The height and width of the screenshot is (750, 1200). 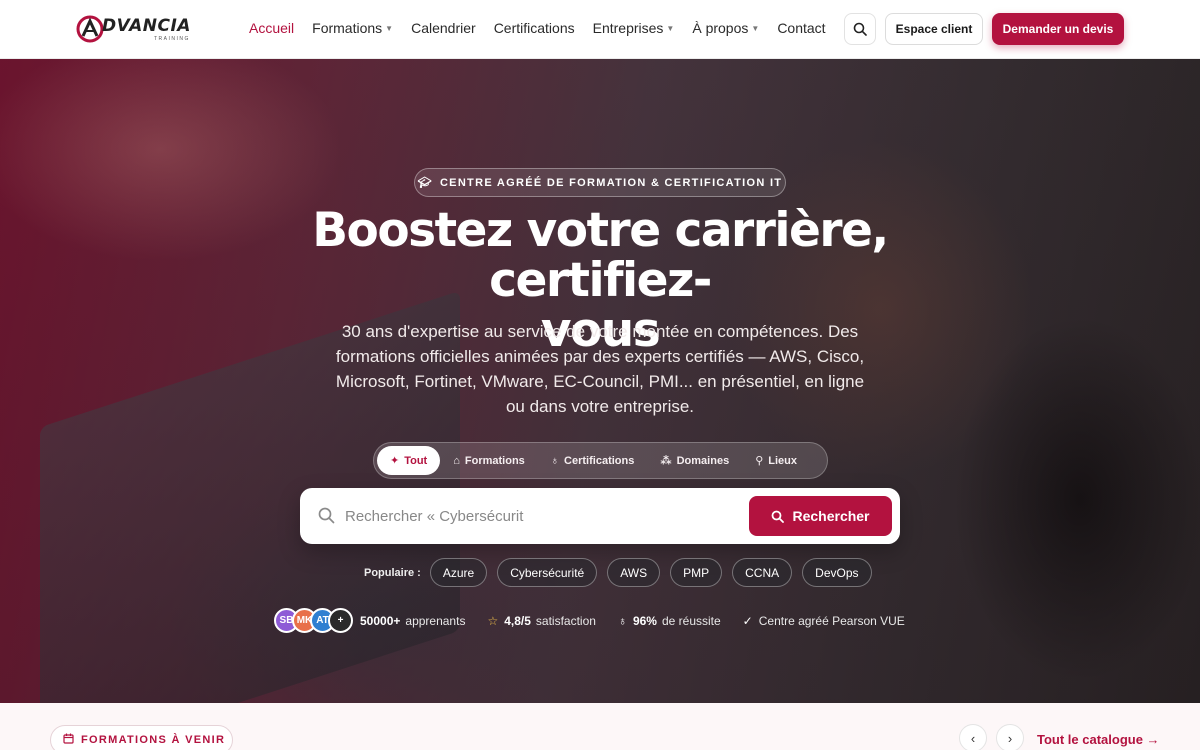 I want to click on stat-rating: ☆ 4,8/5 satisfaction, so click(x=541, y=621).